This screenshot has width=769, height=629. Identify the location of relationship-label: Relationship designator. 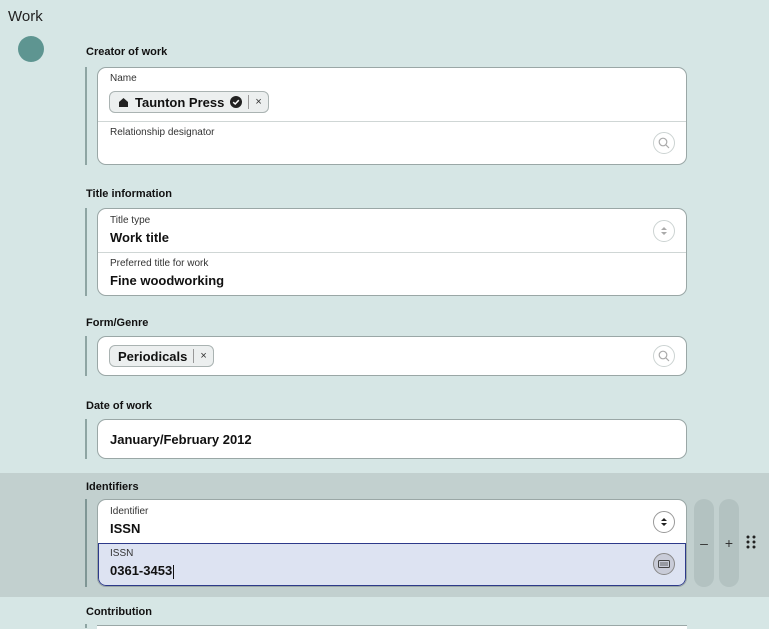
(162, 132).